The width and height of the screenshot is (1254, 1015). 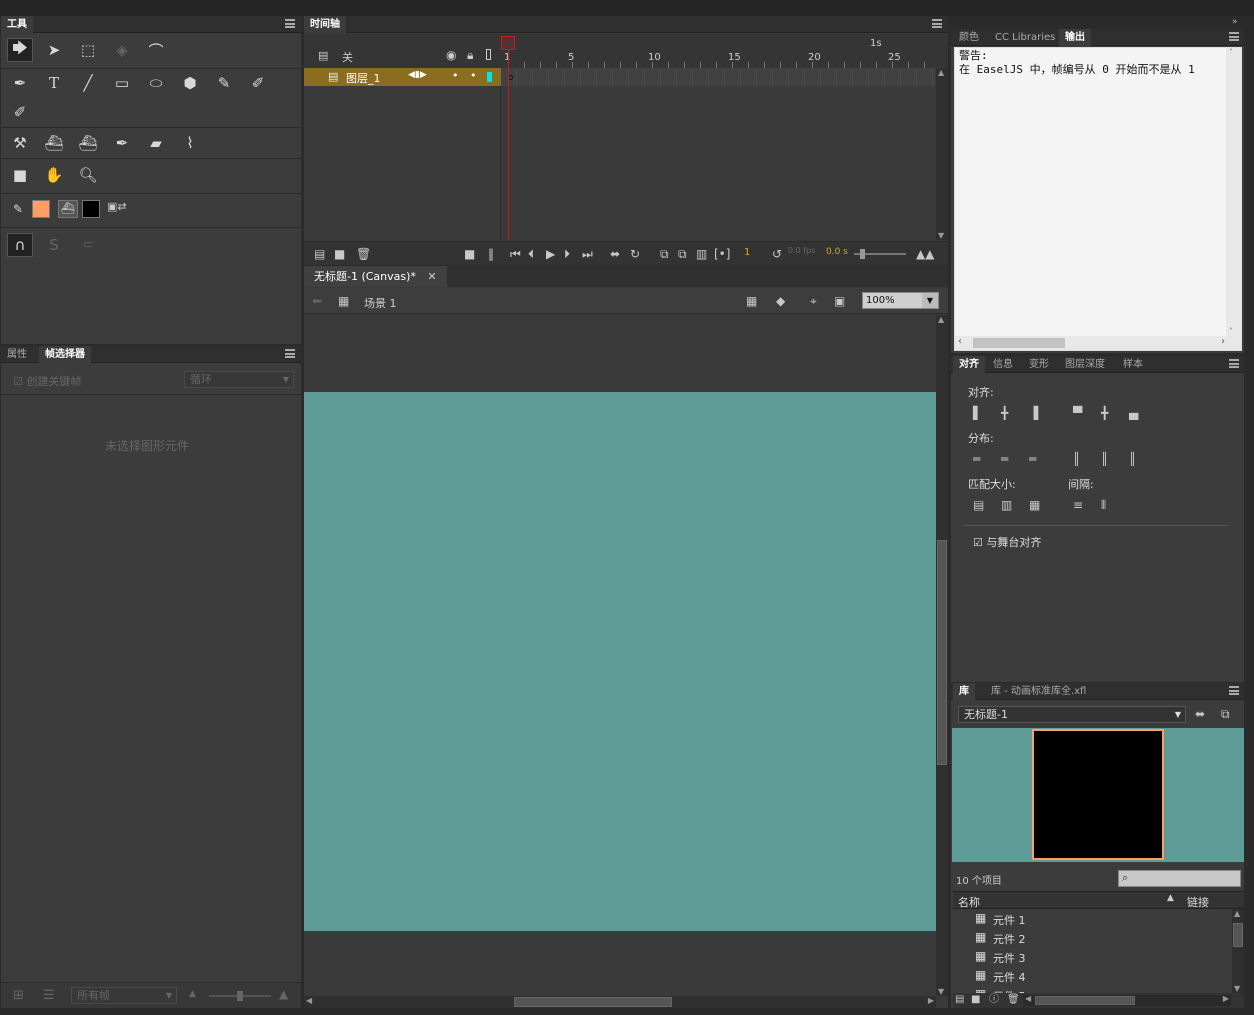 What do you see at coordinates (959, 1000) in the screenshot?
I see `new-symbol-icon: ▤` at bounding box center [959, 1000].